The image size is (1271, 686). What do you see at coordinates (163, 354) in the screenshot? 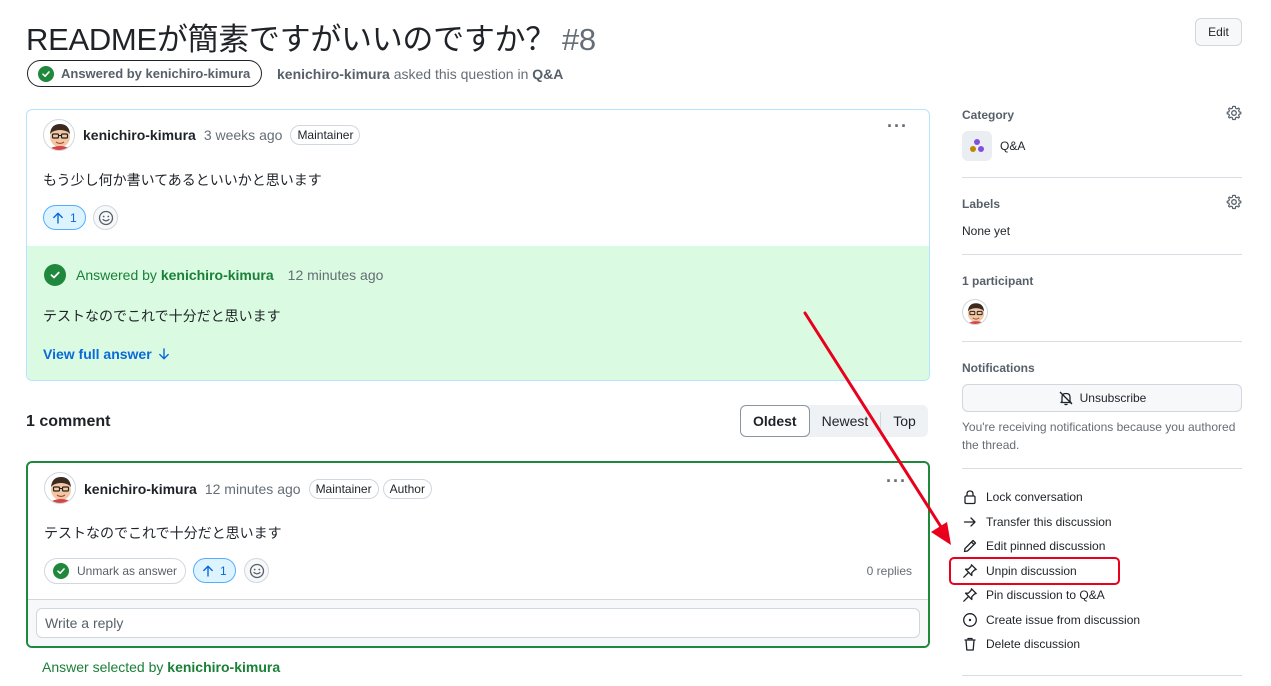
I see `arrow-down-icon` at bounding box center [163, 354].